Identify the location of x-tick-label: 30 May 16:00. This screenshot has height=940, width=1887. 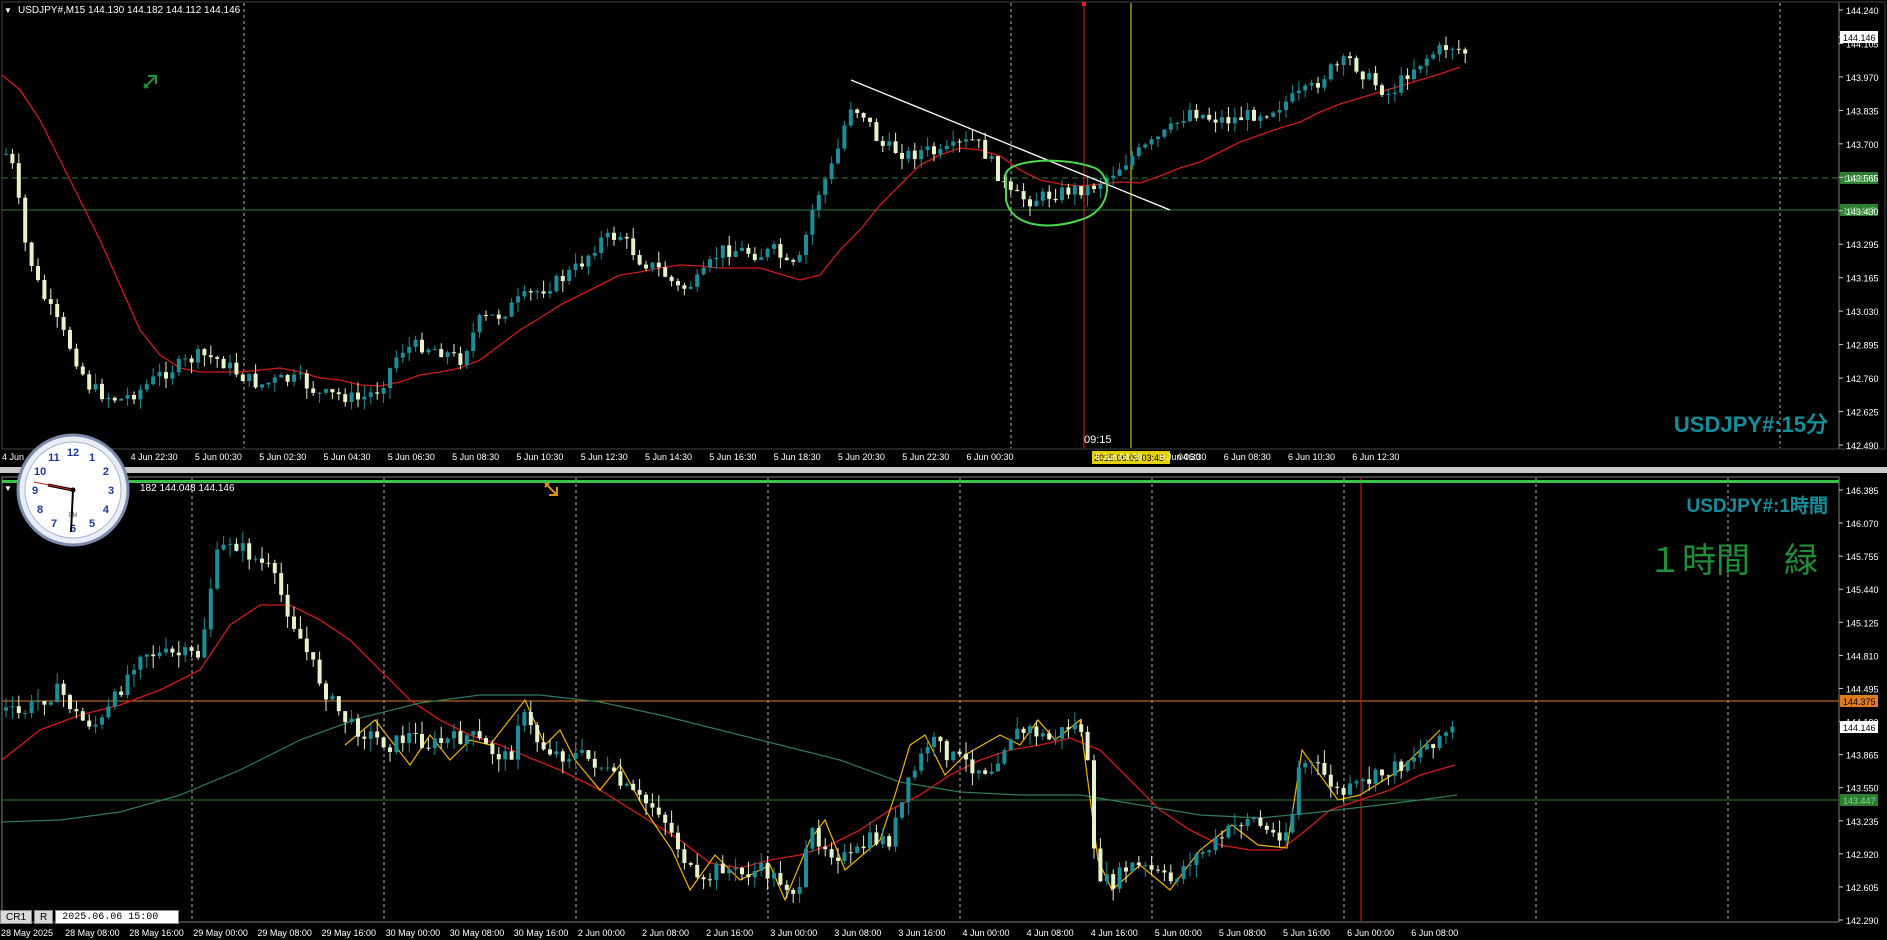
(541, 933).